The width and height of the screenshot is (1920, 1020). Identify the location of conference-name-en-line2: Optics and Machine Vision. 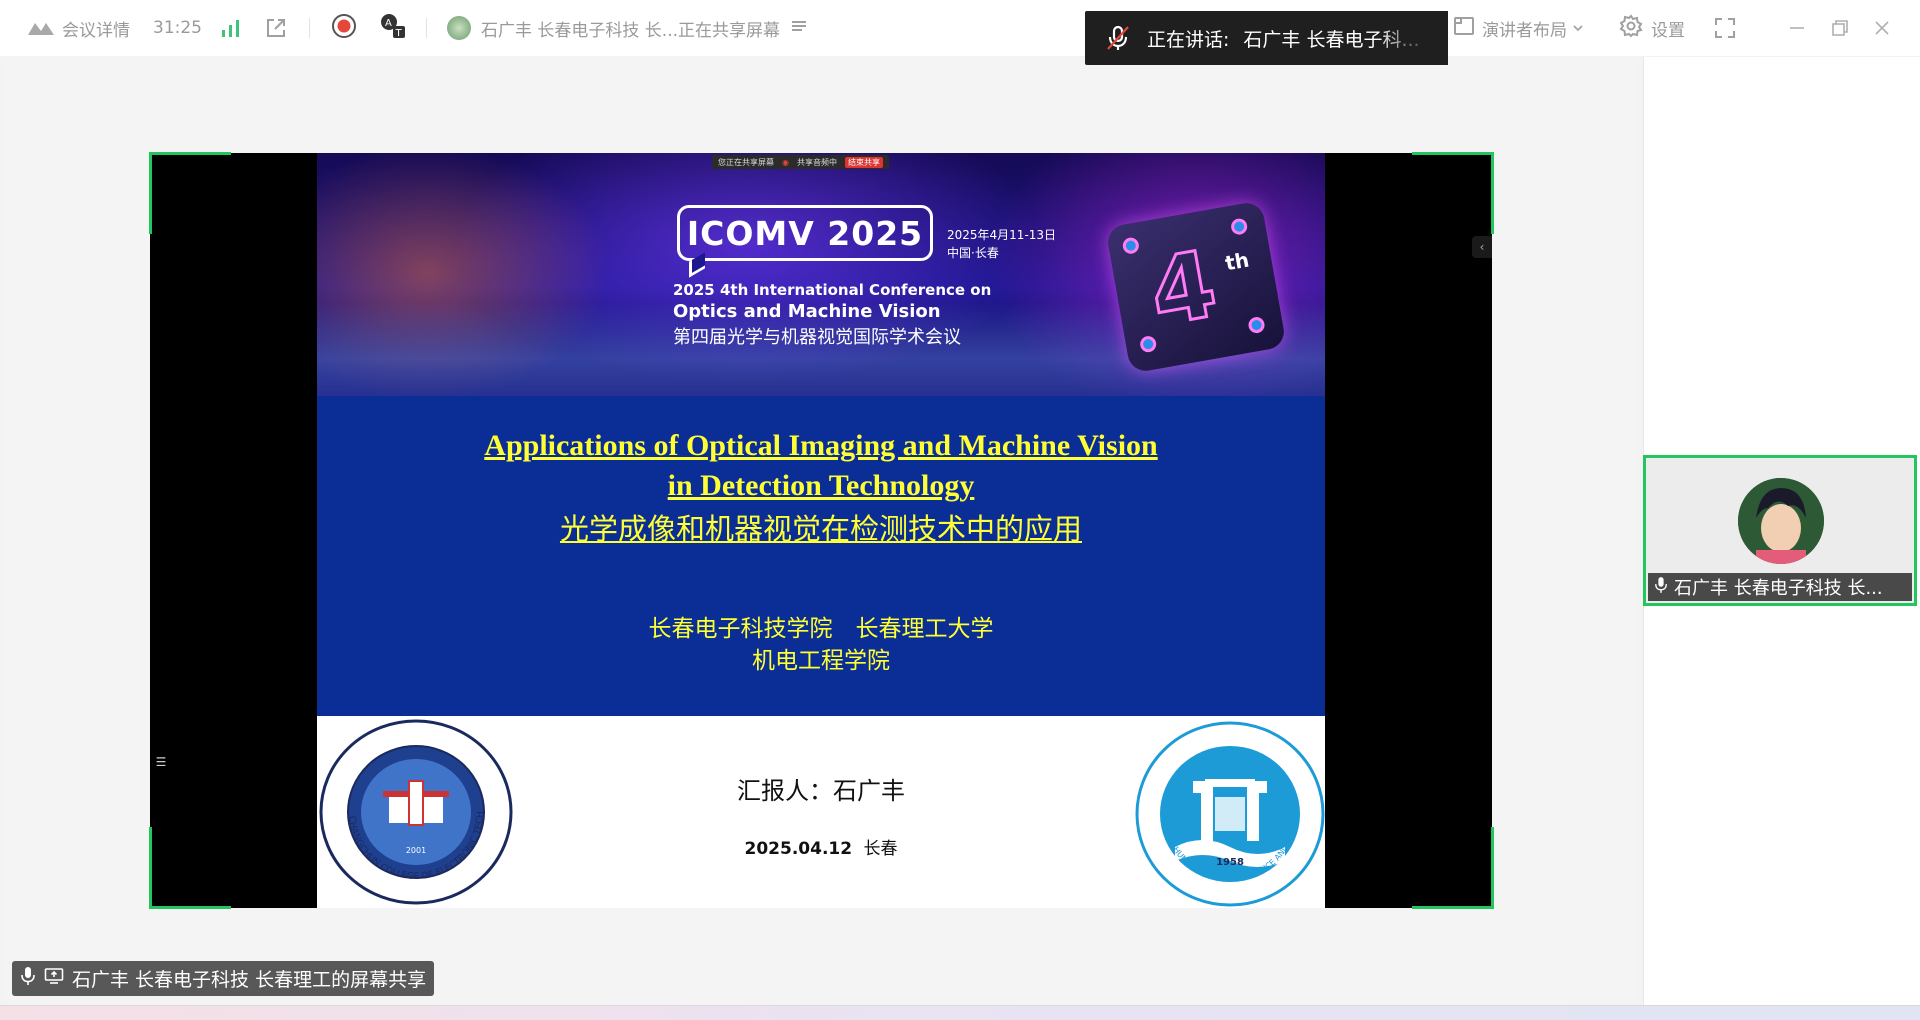
(807, 311).